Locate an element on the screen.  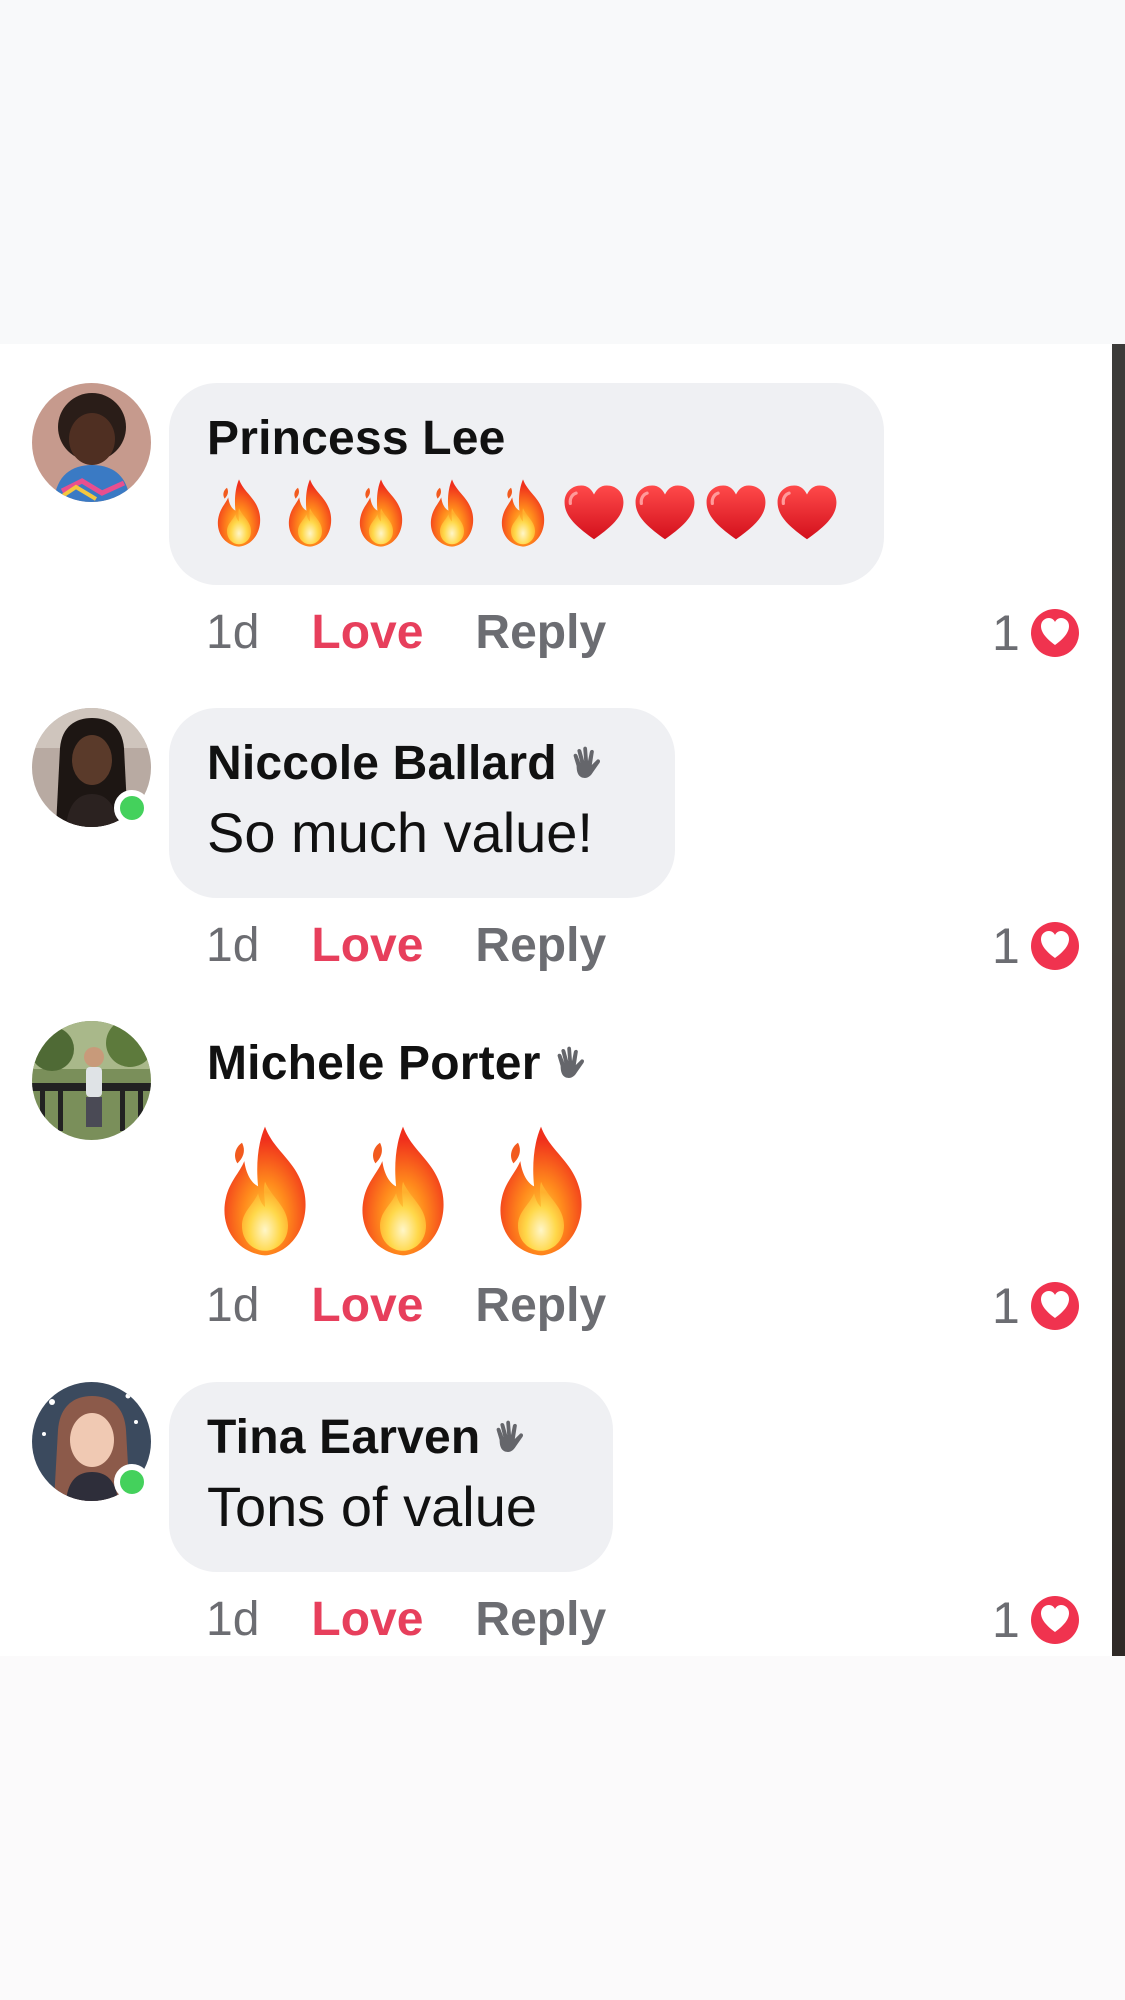
comment-author: Princess Lee is located at coordinates (526, 439).